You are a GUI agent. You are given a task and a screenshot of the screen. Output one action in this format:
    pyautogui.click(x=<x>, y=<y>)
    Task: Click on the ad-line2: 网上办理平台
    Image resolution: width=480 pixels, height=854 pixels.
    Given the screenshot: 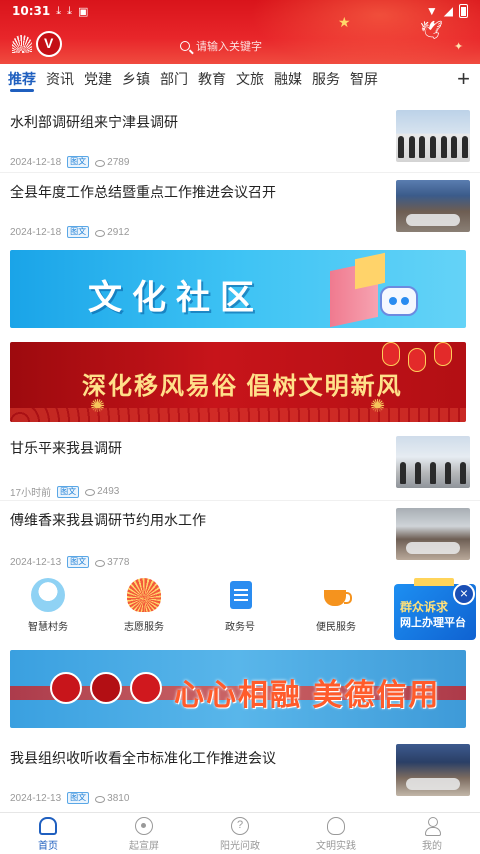 What is the action you would take?
    pyautogui.click(x=433, y=623)
    